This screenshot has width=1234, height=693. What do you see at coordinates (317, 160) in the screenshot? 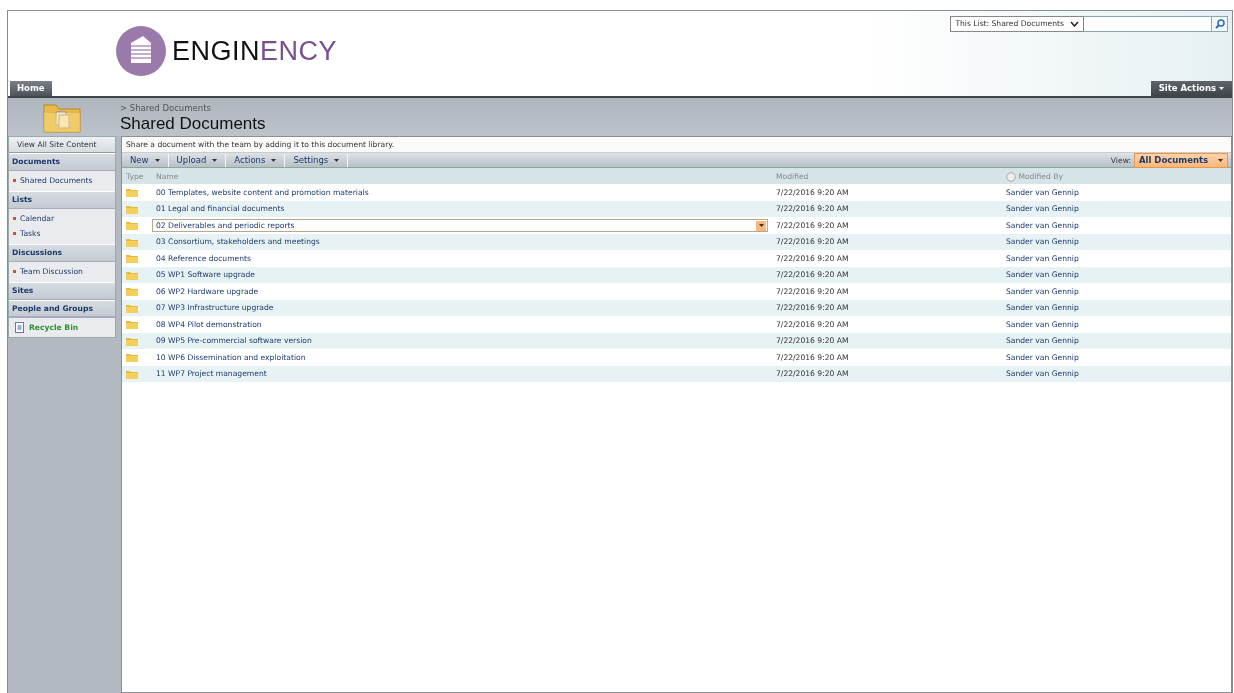
I see `toolbar-menu: Settings` at bounding box center [317, 160].